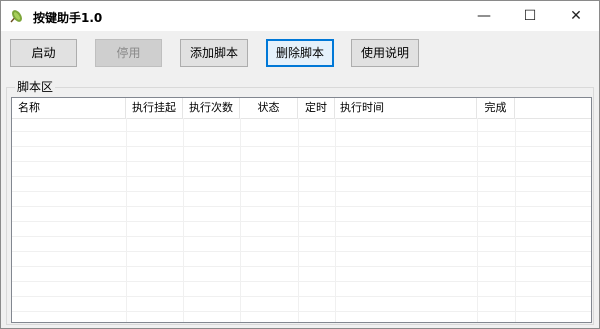  Describe the element at coordinates (496, 108) in the screenshot. I see `column-header-complete: 完成` at that location.